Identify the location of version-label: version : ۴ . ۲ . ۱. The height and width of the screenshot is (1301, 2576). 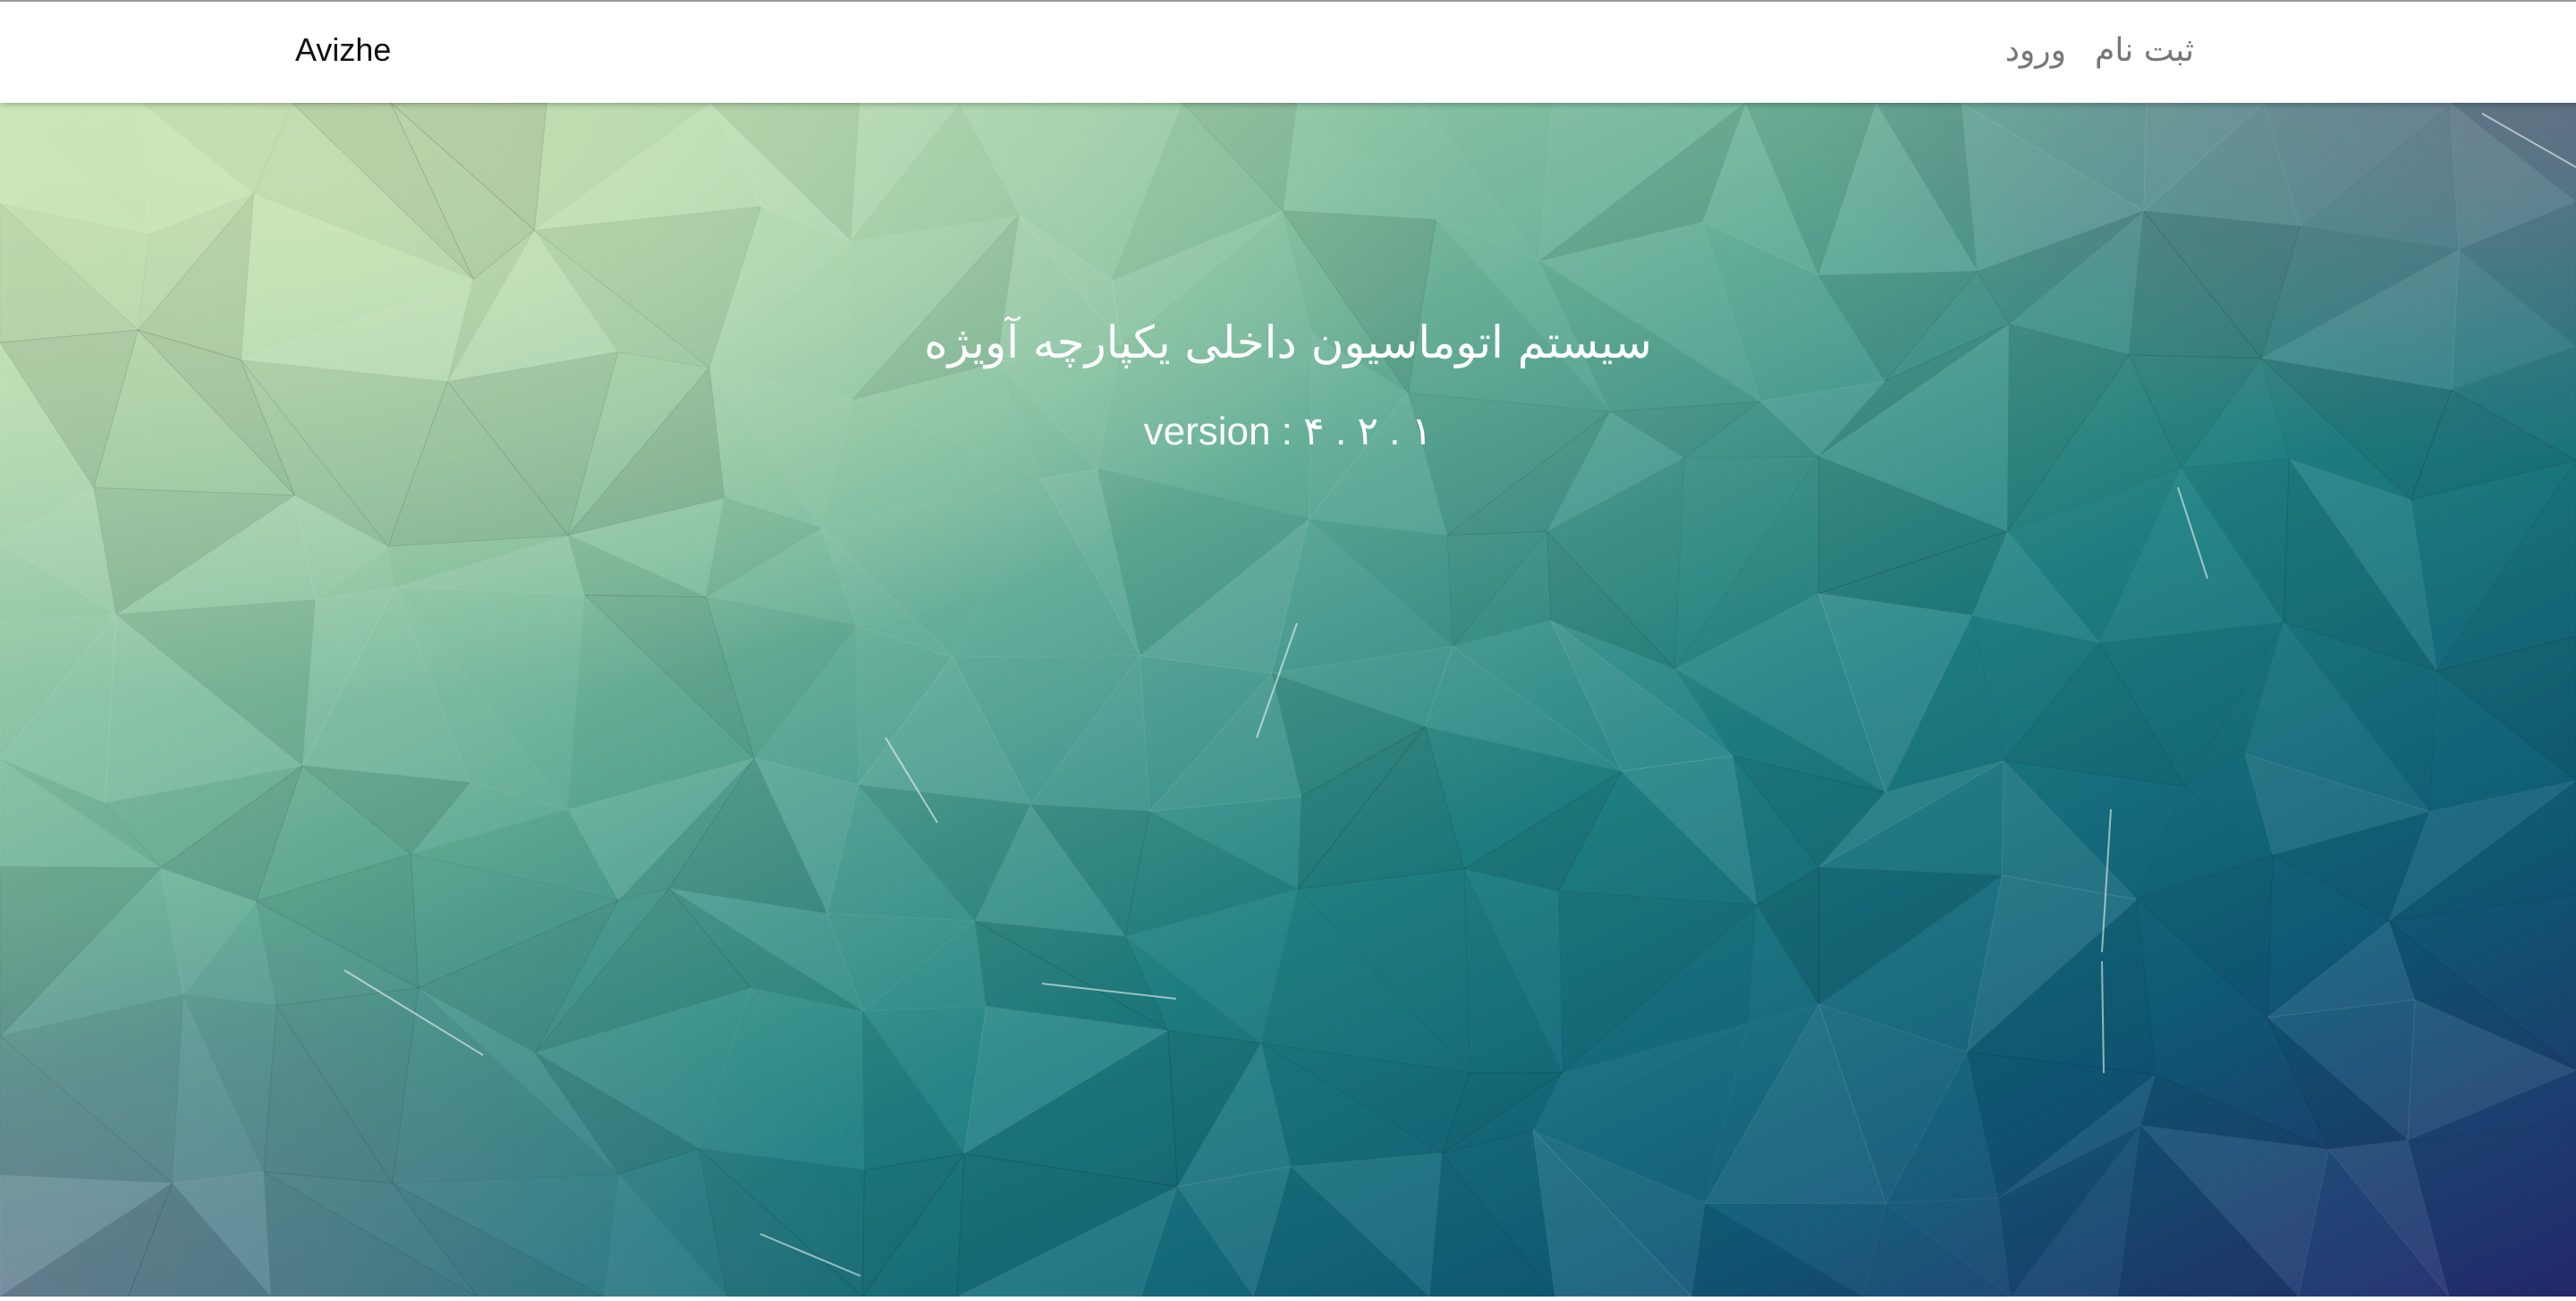
(1288, 432).